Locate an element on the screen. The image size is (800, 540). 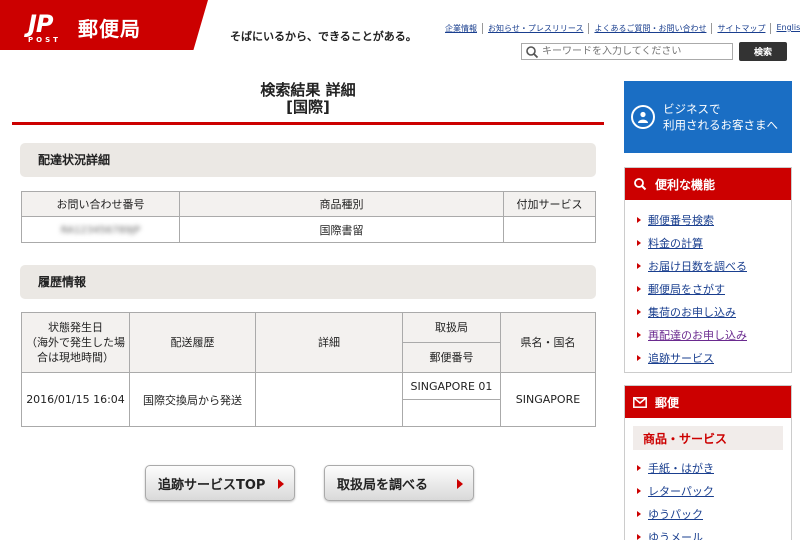
link-yu-mail: ゆうメール is located at coordinates (675, 534).